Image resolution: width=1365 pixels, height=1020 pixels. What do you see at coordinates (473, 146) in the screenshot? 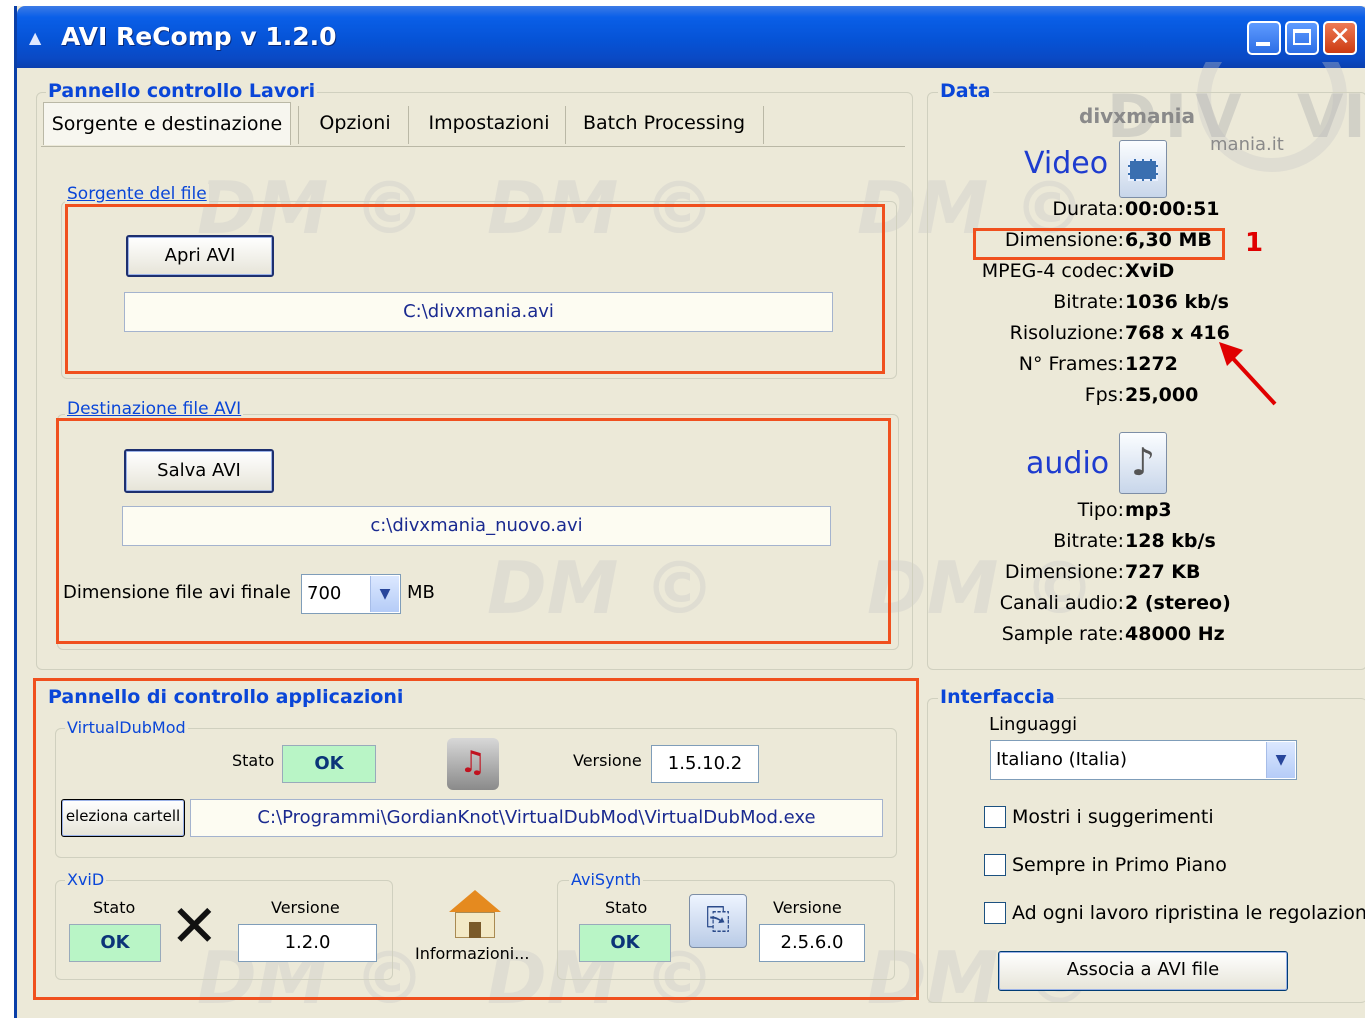
I see `tab-content-border` at bounding box center [473, 146].